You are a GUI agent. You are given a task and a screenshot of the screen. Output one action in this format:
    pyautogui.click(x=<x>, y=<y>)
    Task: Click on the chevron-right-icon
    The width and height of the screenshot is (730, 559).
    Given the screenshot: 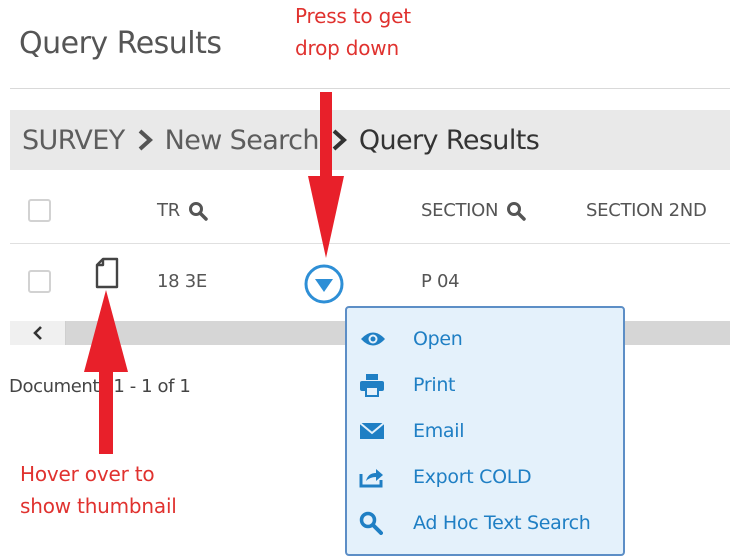 What is the action you would take?
    pyautogui.click(x=145, y=140)
    